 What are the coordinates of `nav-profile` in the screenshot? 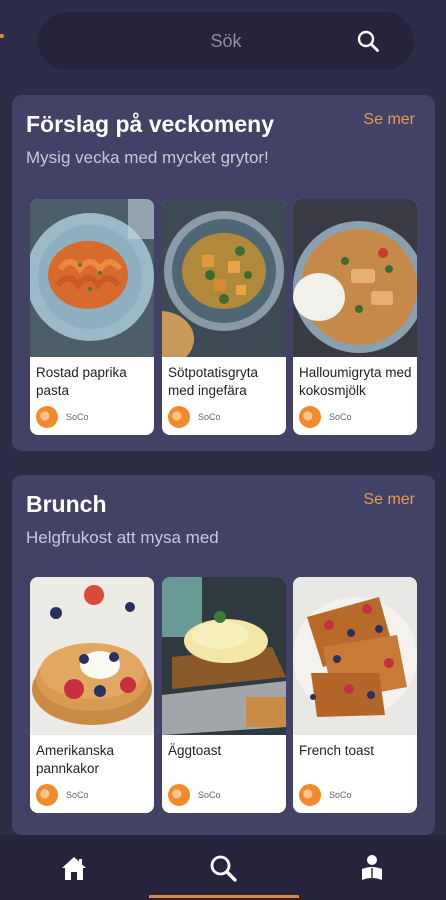 It's located at (372, 867).